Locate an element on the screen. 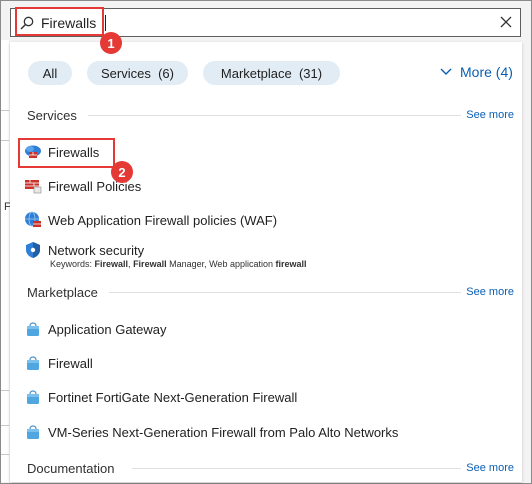 The width and height of the screenshot is (532, 484). keywords-middle: Manager, Web application is located at coordinates (221, 264).